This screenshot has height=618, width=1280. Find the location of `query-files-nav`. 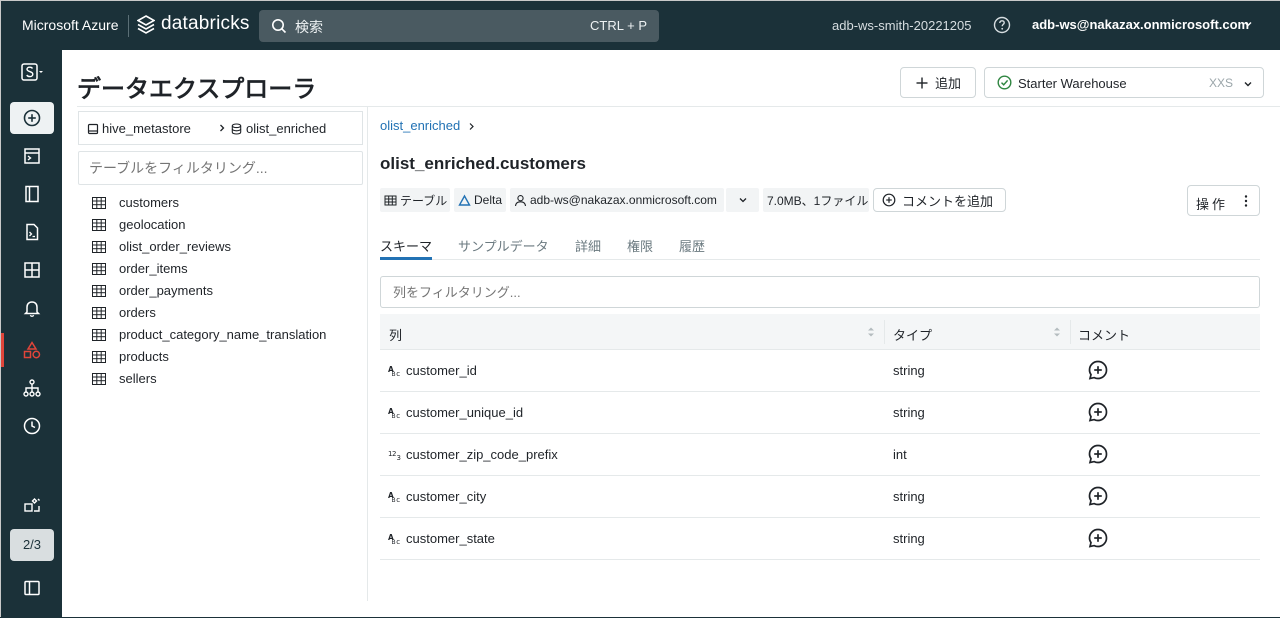

query-files-nav is located at coordinates (32, 232).